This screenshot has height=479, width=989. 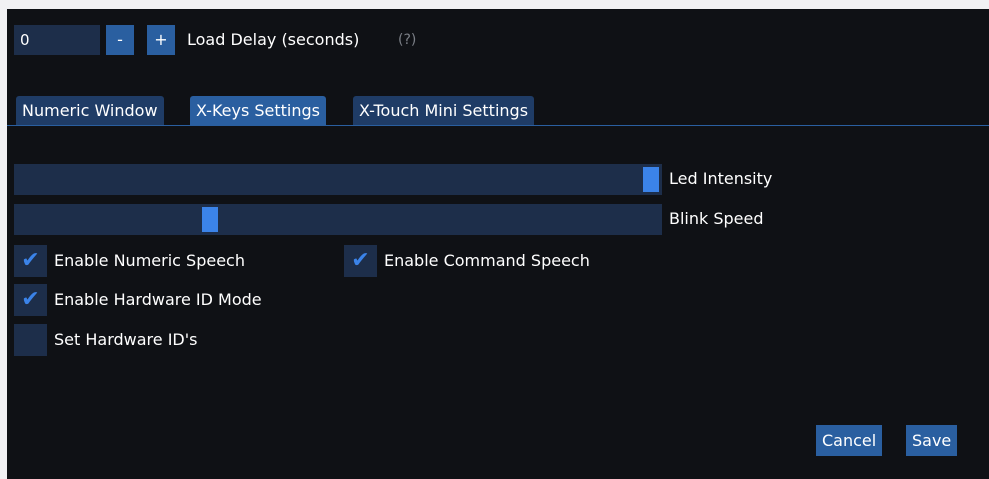 What do you see at coordinates (120, 40) in the screenshot?
I see `load-delay-decrement-button: -` at bounding box center [120, 40].